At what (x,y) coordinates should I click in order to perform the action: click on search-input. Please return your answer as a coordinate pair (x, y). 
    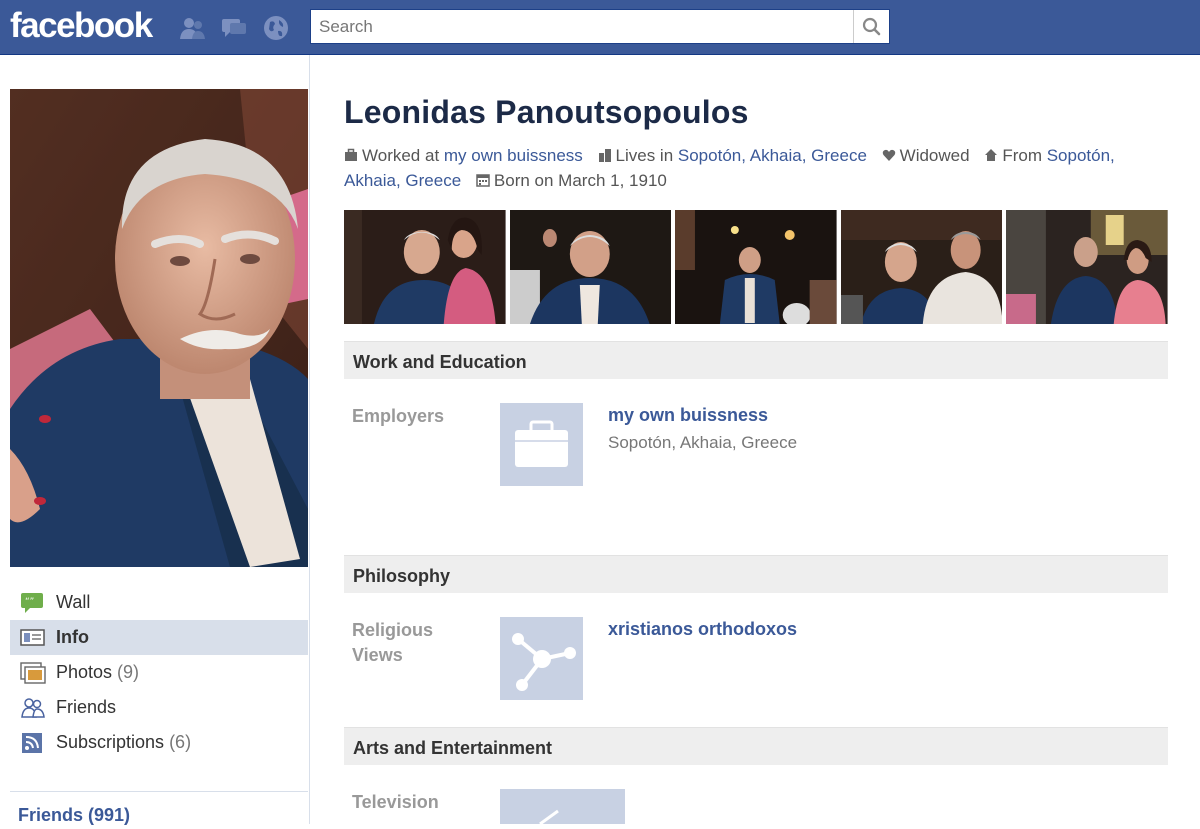
    Looking at the image, I should click on (581, 26).